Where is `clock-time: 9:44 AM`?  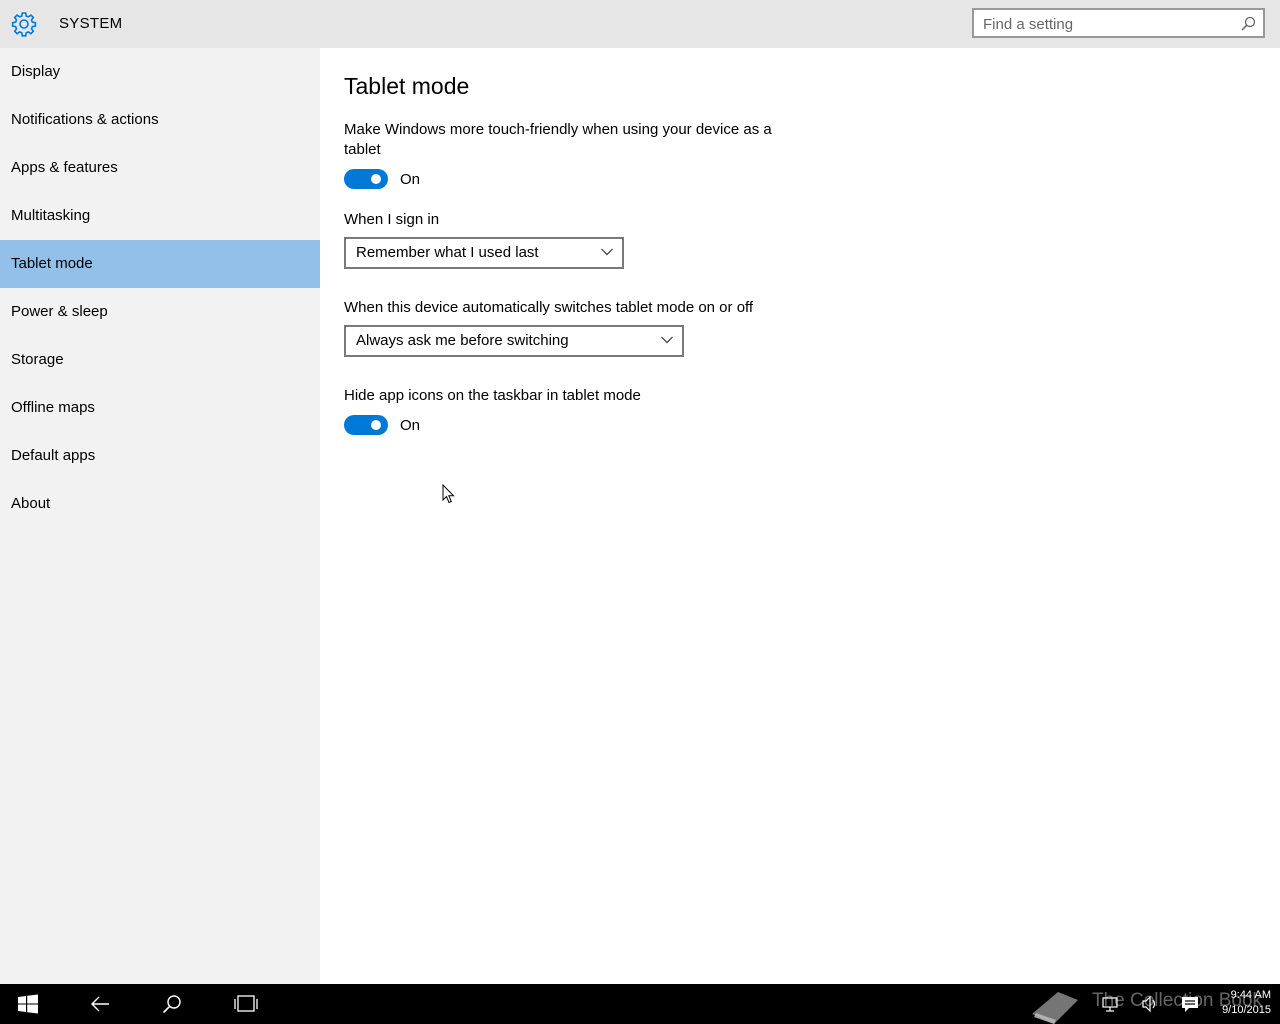 clock-time: 9:44 AM is located at coordinates (1250, 995).